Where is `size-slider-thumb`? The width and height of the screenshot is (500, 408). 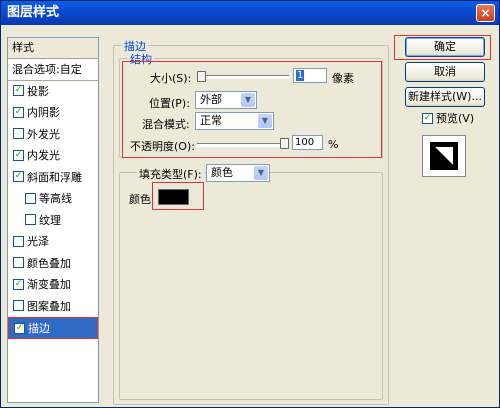 size-slider-thumb is located at coordinates (201, 76).